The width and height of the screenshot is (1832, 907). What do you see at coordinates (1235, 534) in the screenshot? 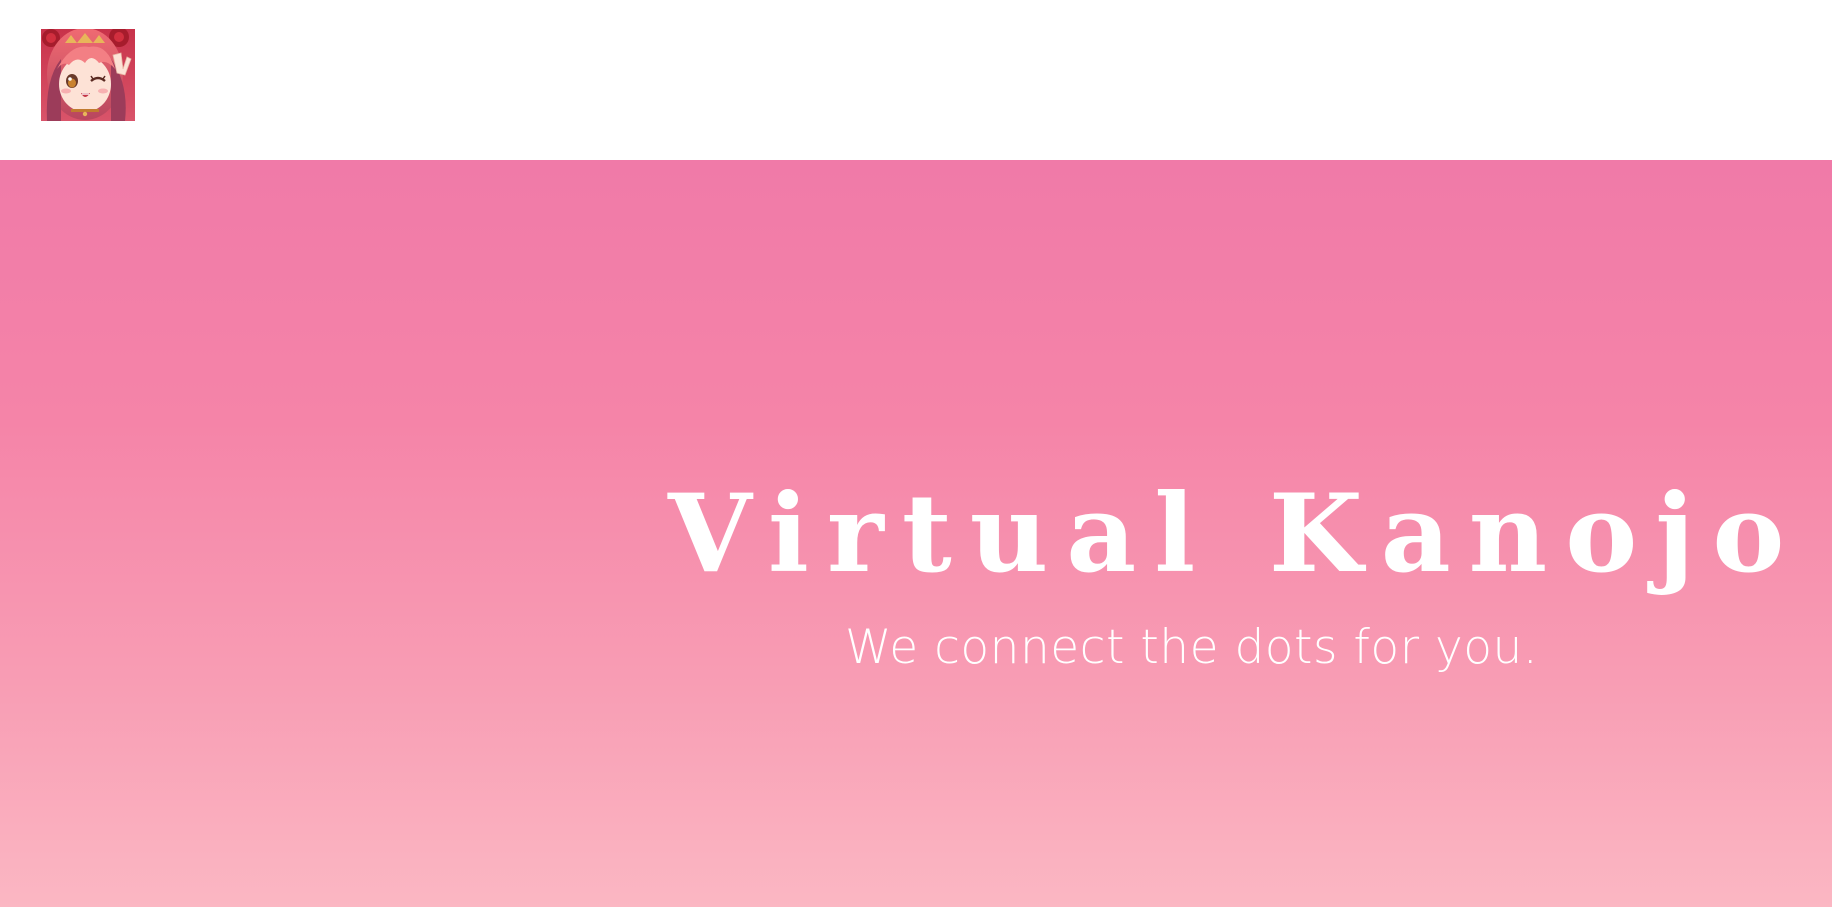
I see `hero-title: Virtual Kanojo` at bounding box center [1235, 534].